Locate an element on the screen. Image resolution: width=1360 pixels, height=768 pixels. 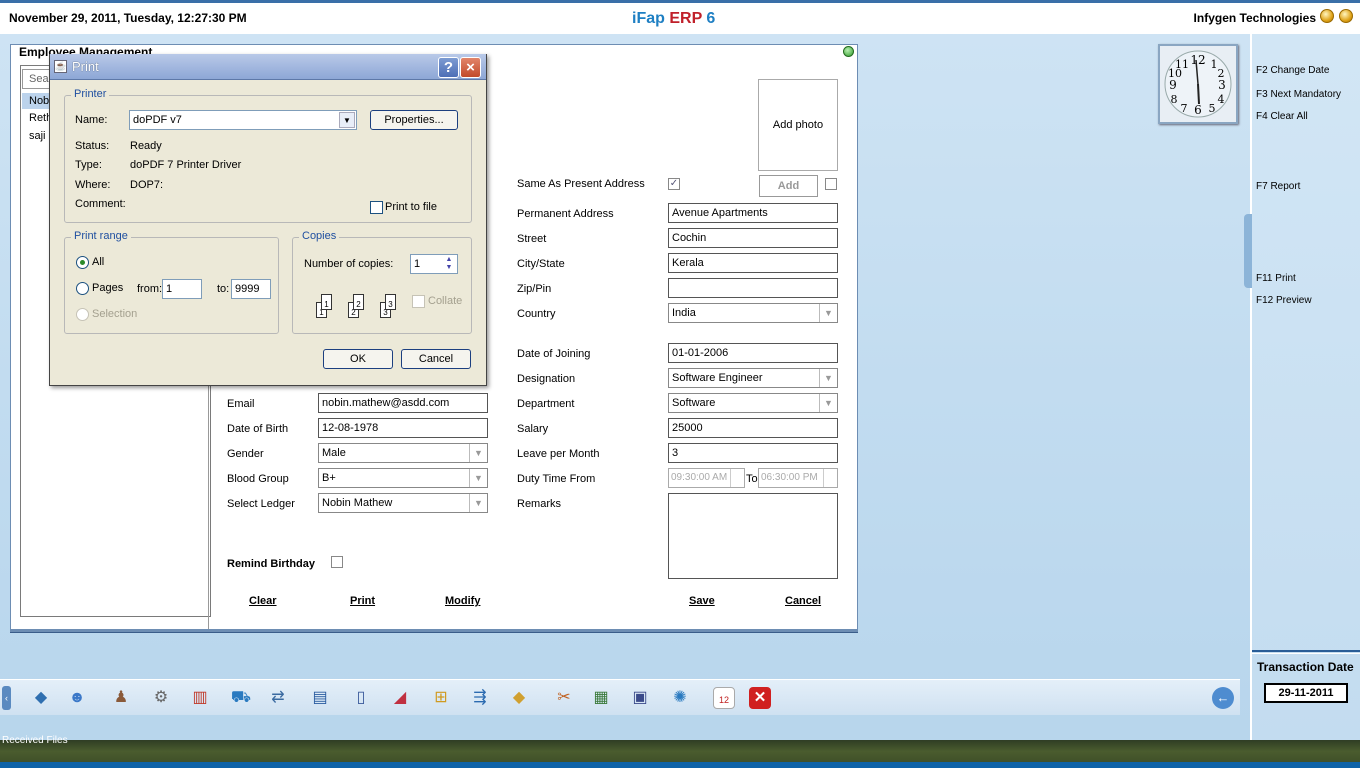
contacts-icon: ♟ is located at coordinates (121, 698).